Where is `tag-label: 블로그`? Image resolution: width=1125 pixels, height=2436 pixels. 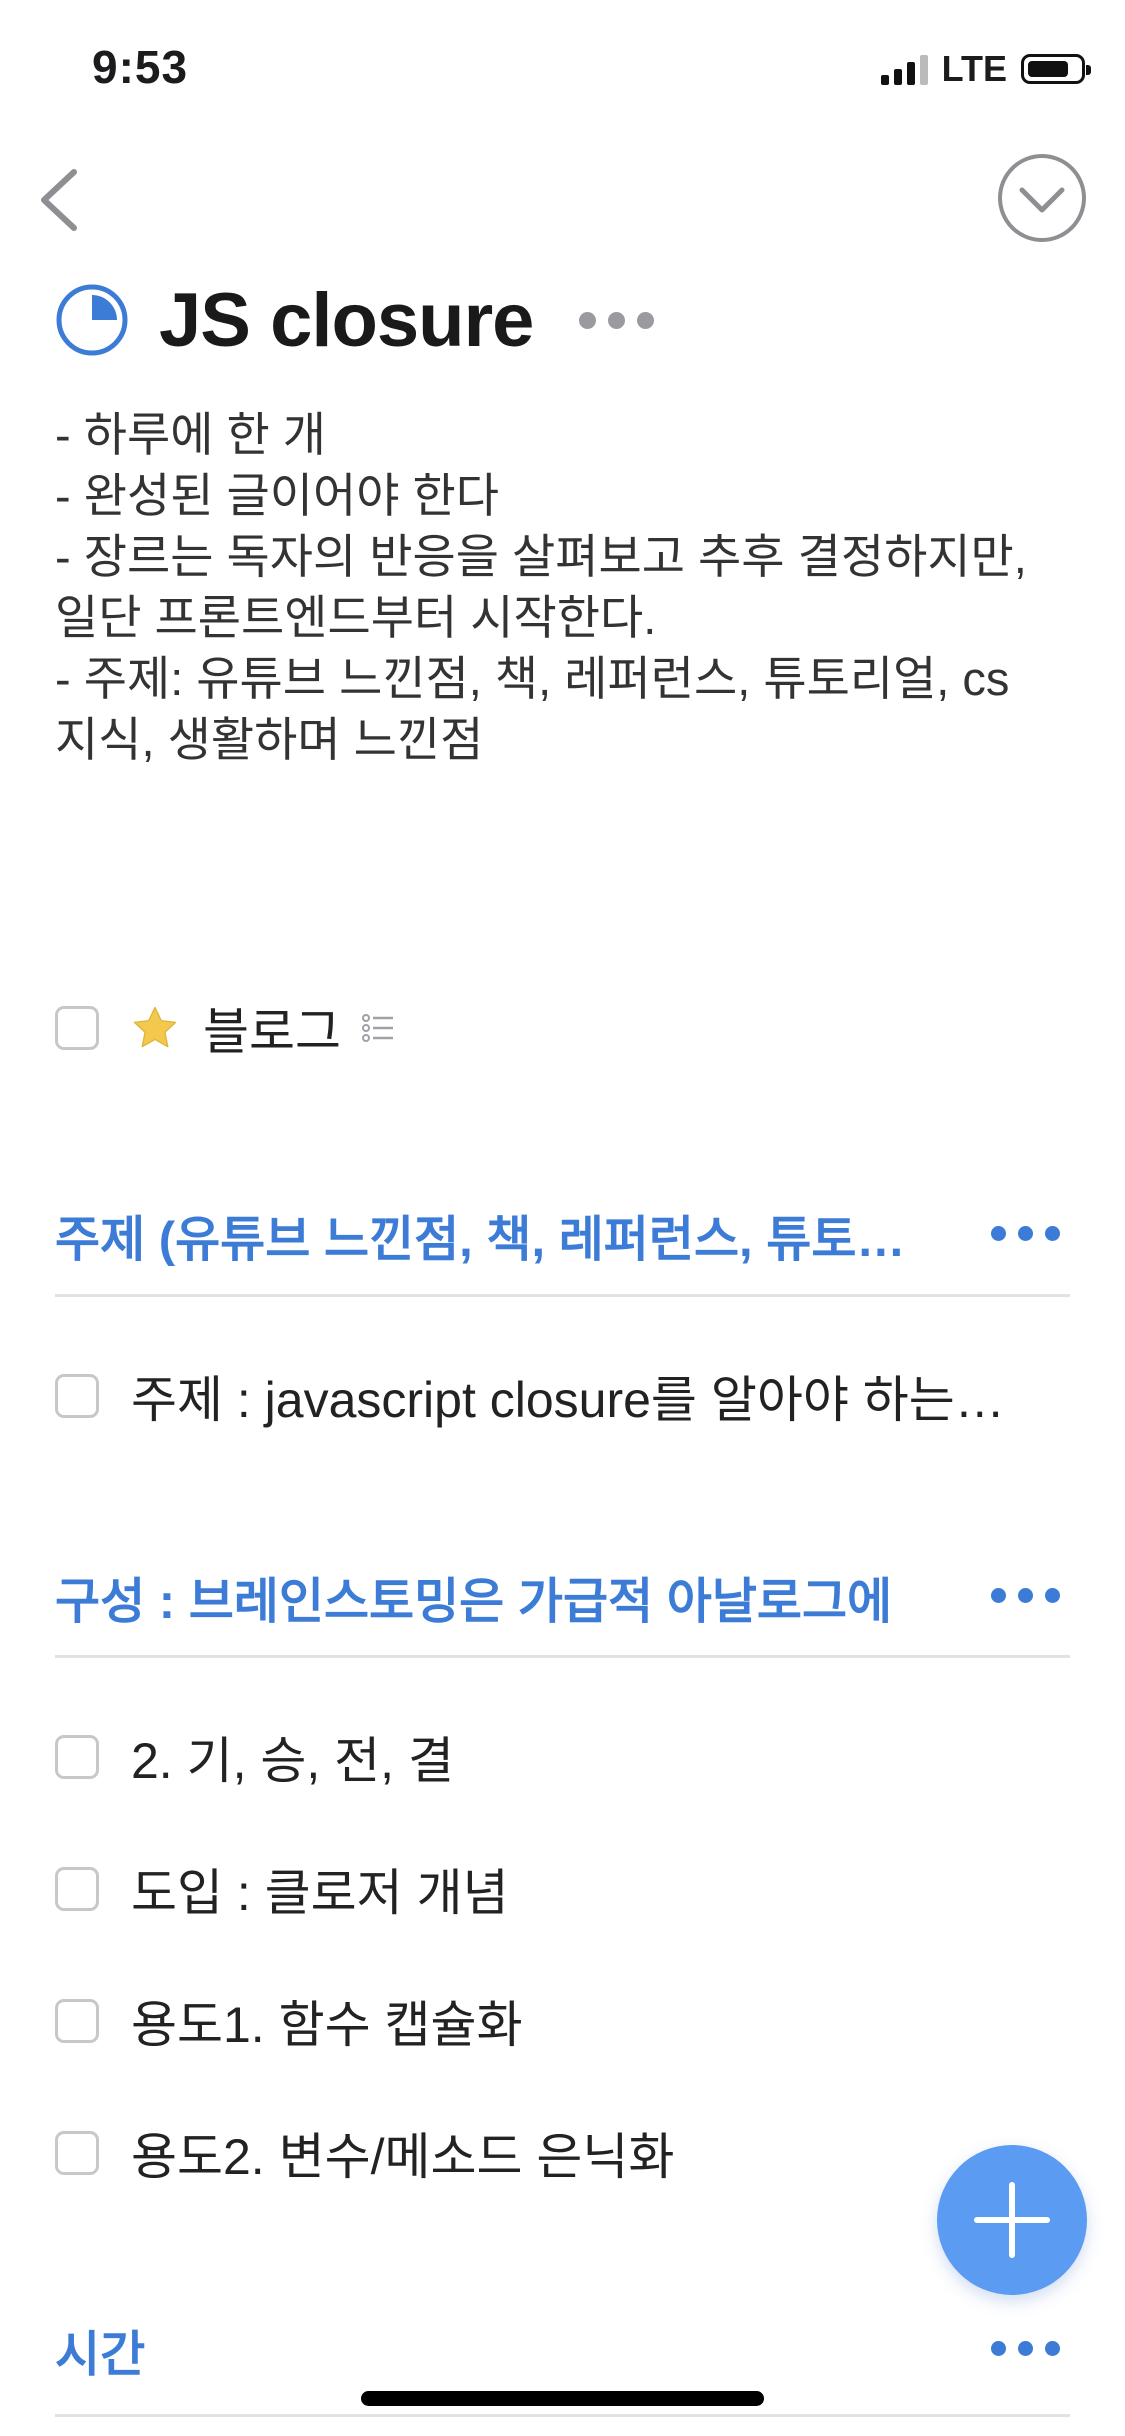 tag-label: 블로그 is located at coordinates (272, 1032).